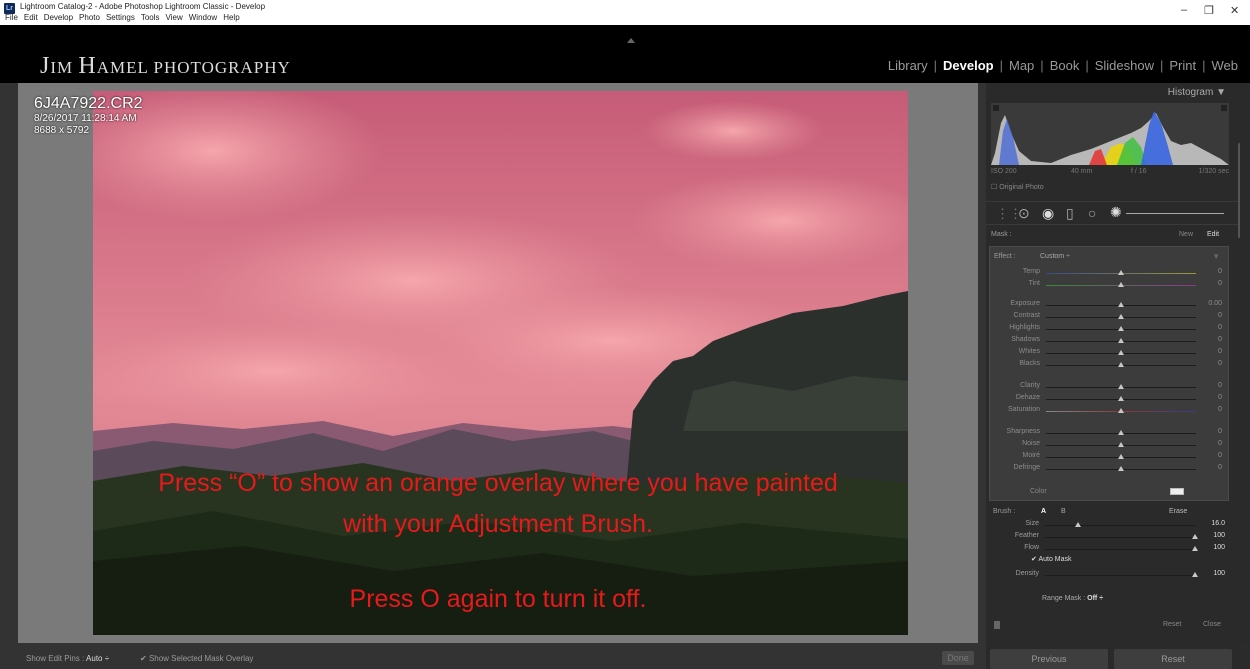 Image resolution: width=1250 pixels, height=669 pixels. I want to click on graduated-filter-icon: ▯, so click(1070, 213).